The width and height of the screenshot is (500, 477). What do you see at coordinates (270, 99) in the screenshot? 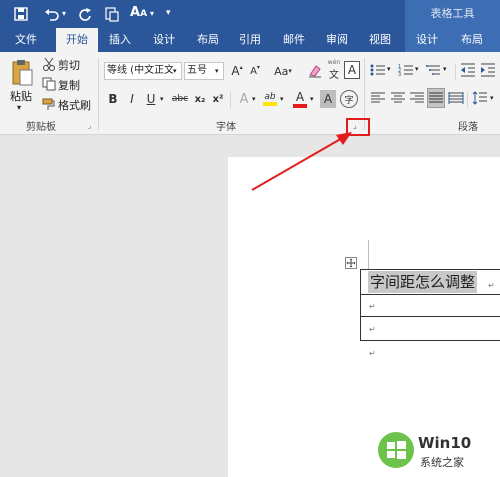
I see `highlight-icon: ab` at bounding box center [270, 99].